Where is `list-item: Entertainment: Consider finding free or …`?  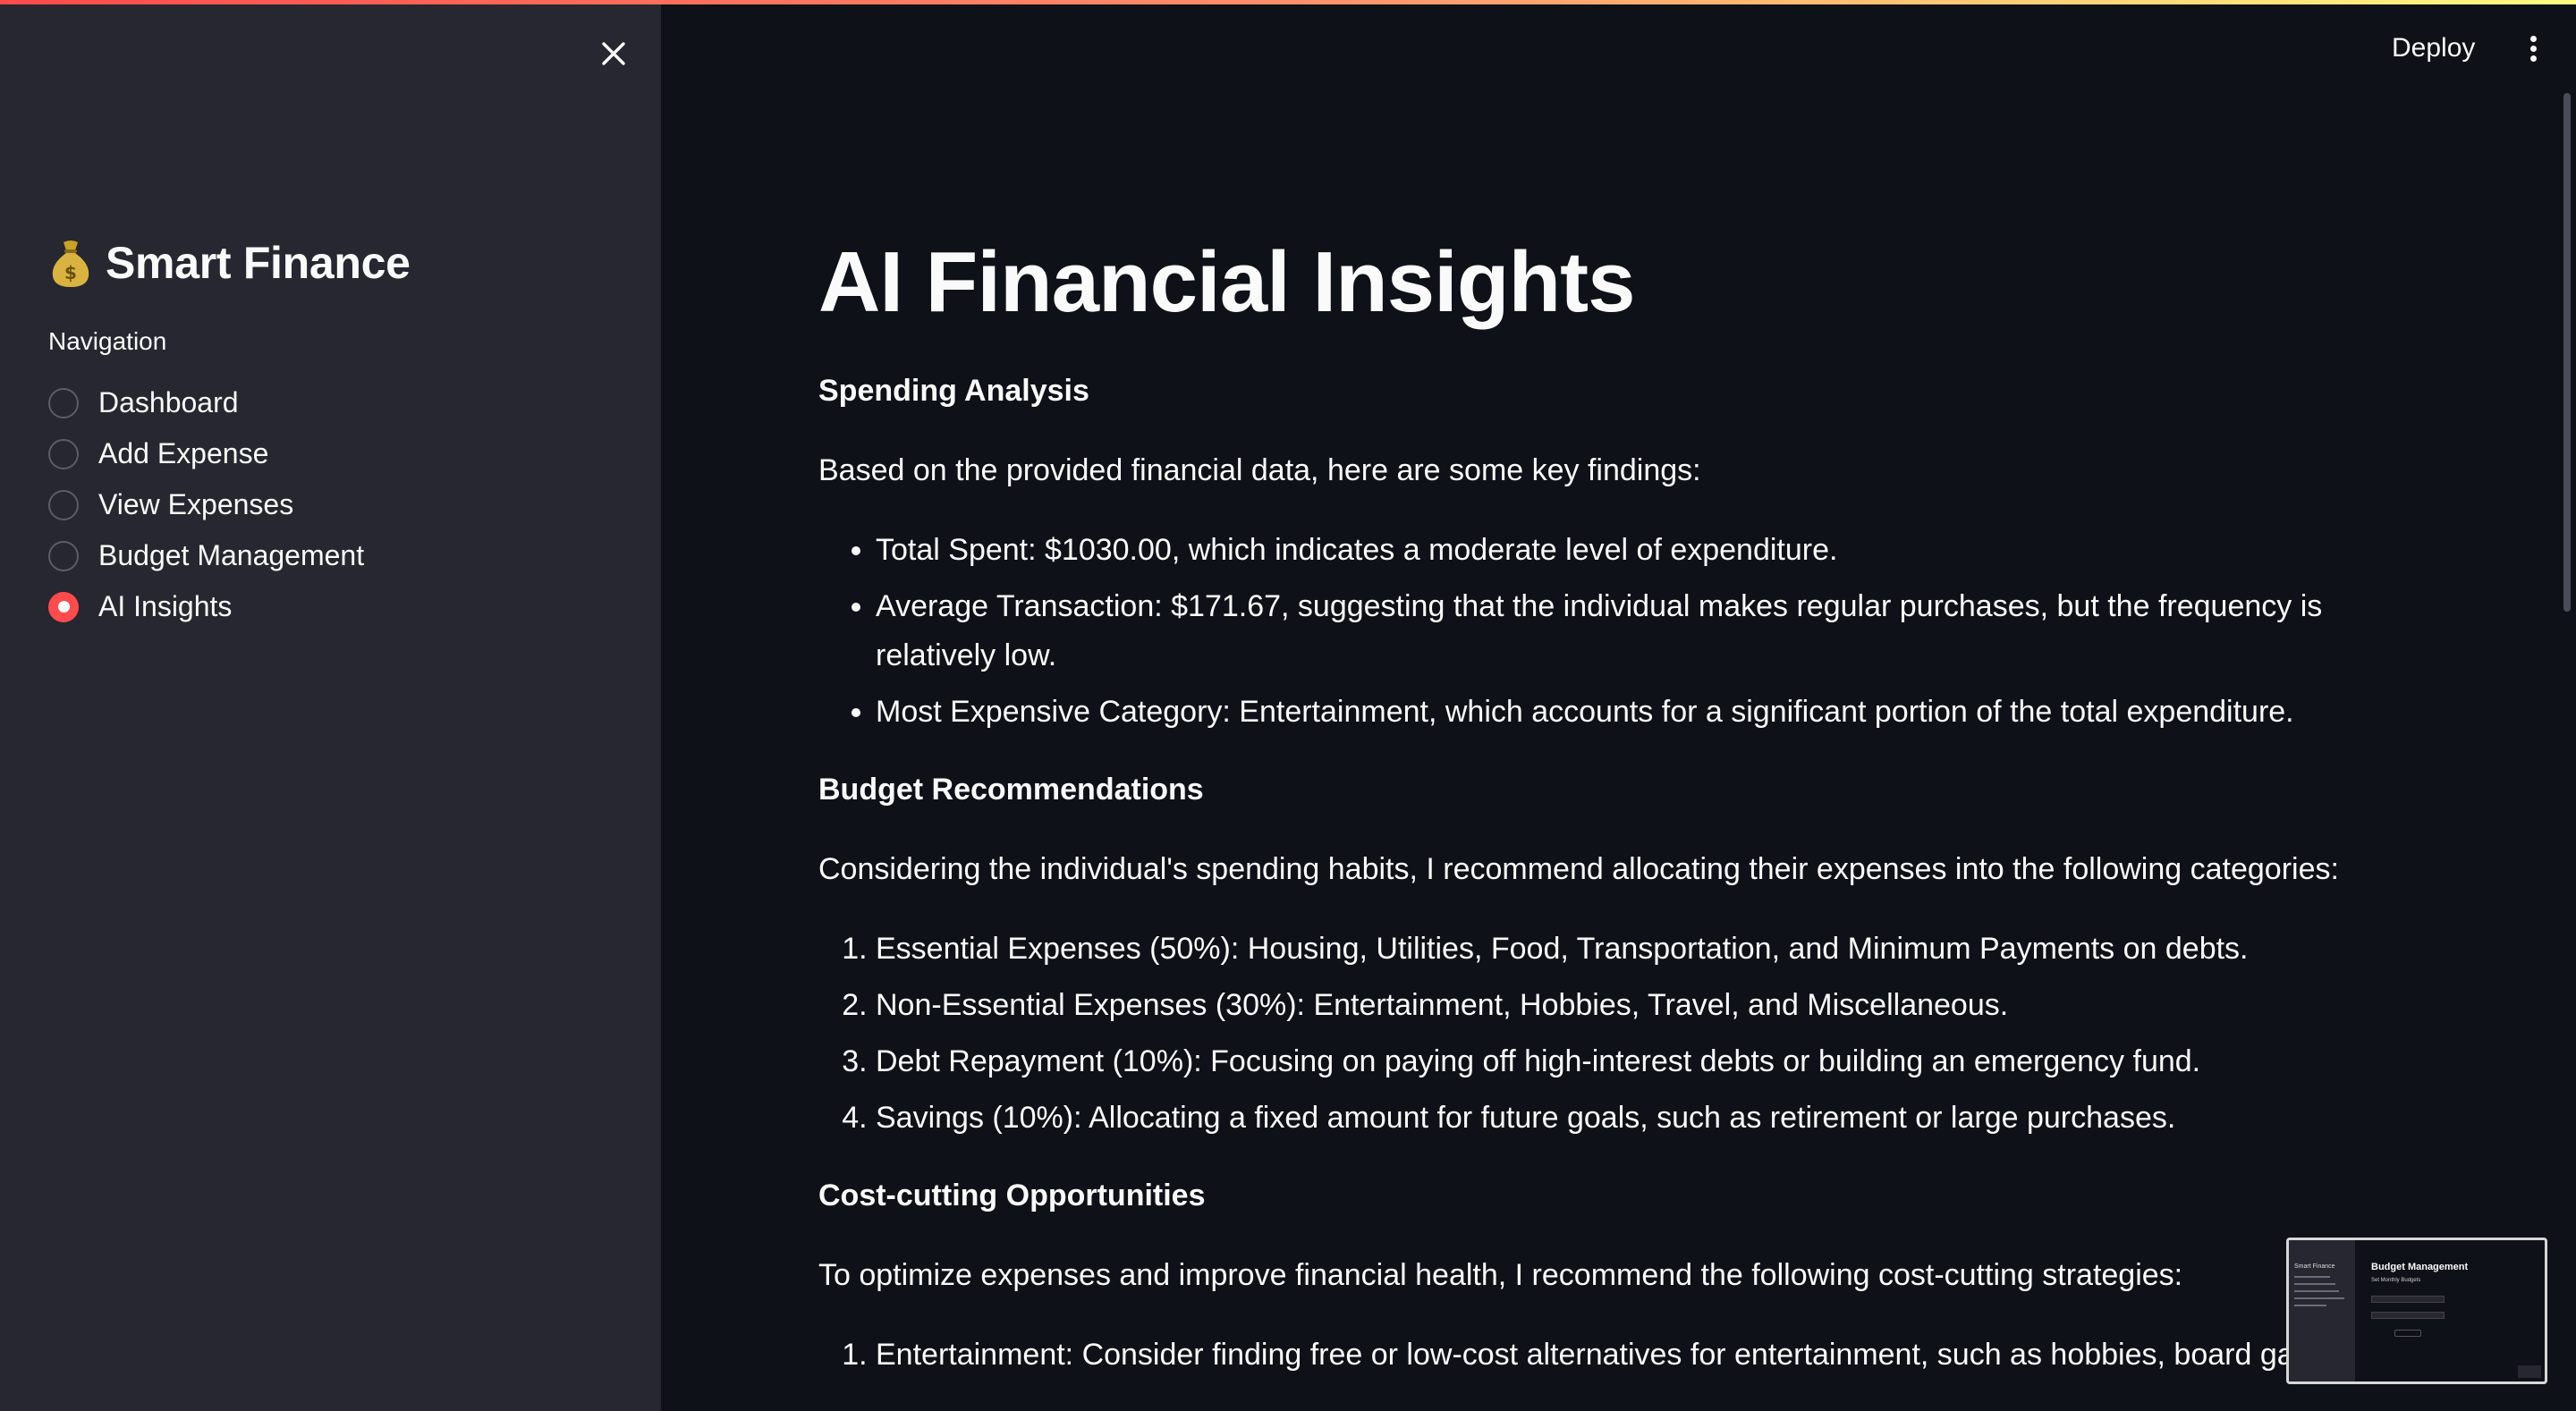 list-item: Entertainment: Consider finding free or … is located at coordinates (1643, 1356).